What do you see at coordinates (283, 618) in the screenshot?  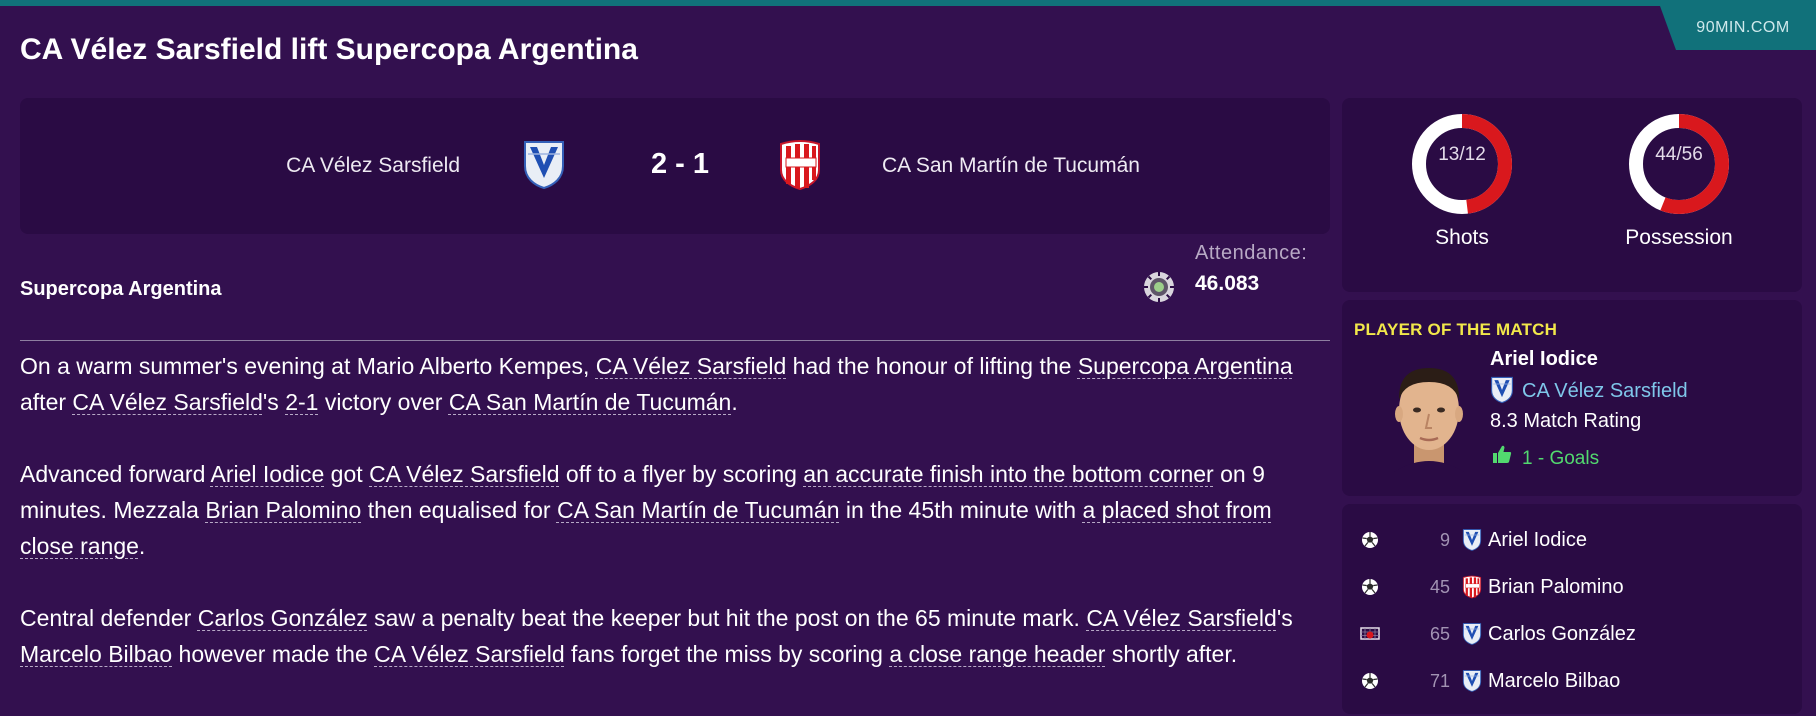 I see `article-link: Carlos González` at bounding box center [283, 618].